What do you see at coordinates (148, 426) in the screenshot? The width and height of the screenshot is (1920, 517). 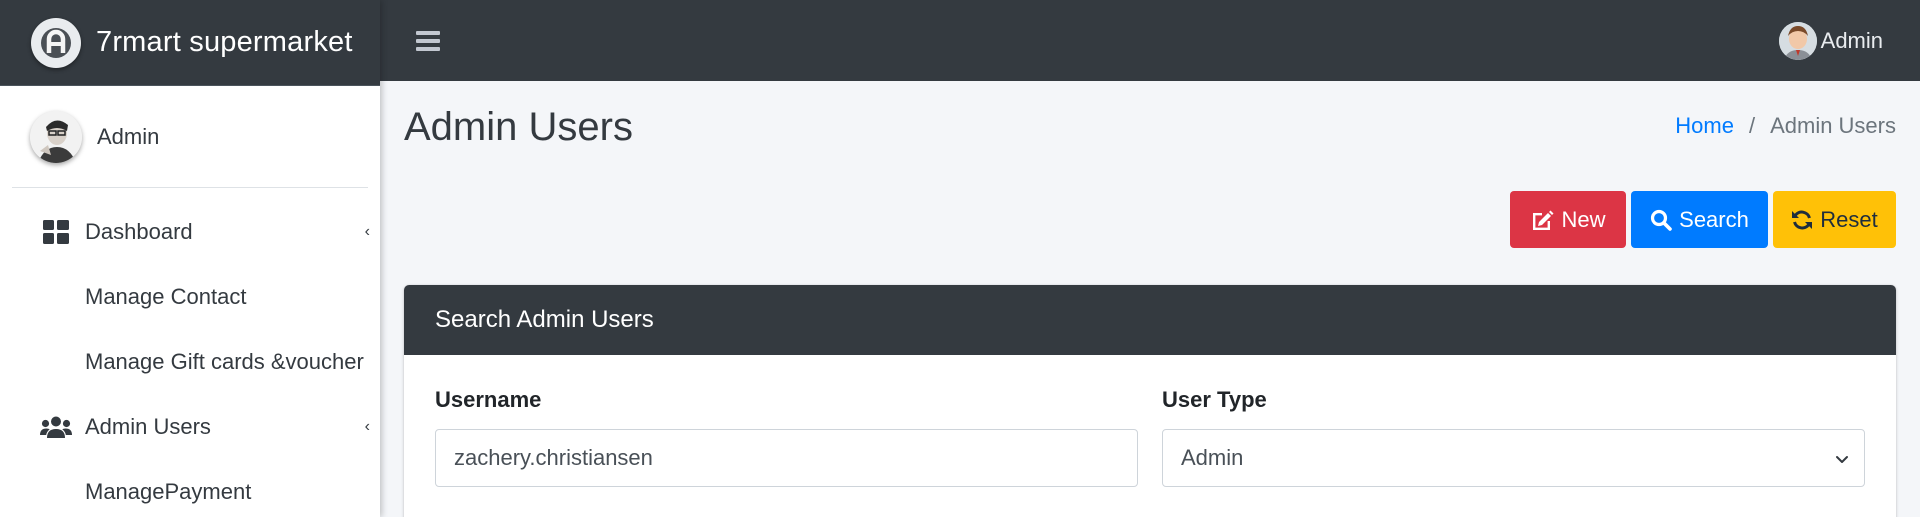 I see `sidebar-item-label: Admin Users` at bounding box center [148, 426].